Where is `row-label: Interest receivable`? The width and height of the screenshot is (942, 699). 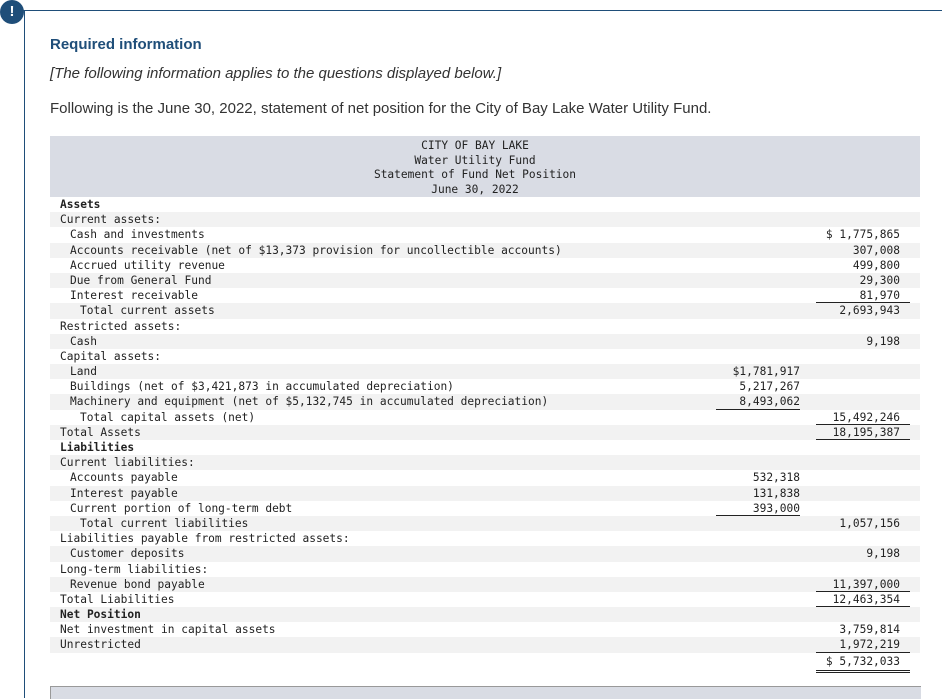
row-label: Interest receivable is located at coordinates (134, 296).